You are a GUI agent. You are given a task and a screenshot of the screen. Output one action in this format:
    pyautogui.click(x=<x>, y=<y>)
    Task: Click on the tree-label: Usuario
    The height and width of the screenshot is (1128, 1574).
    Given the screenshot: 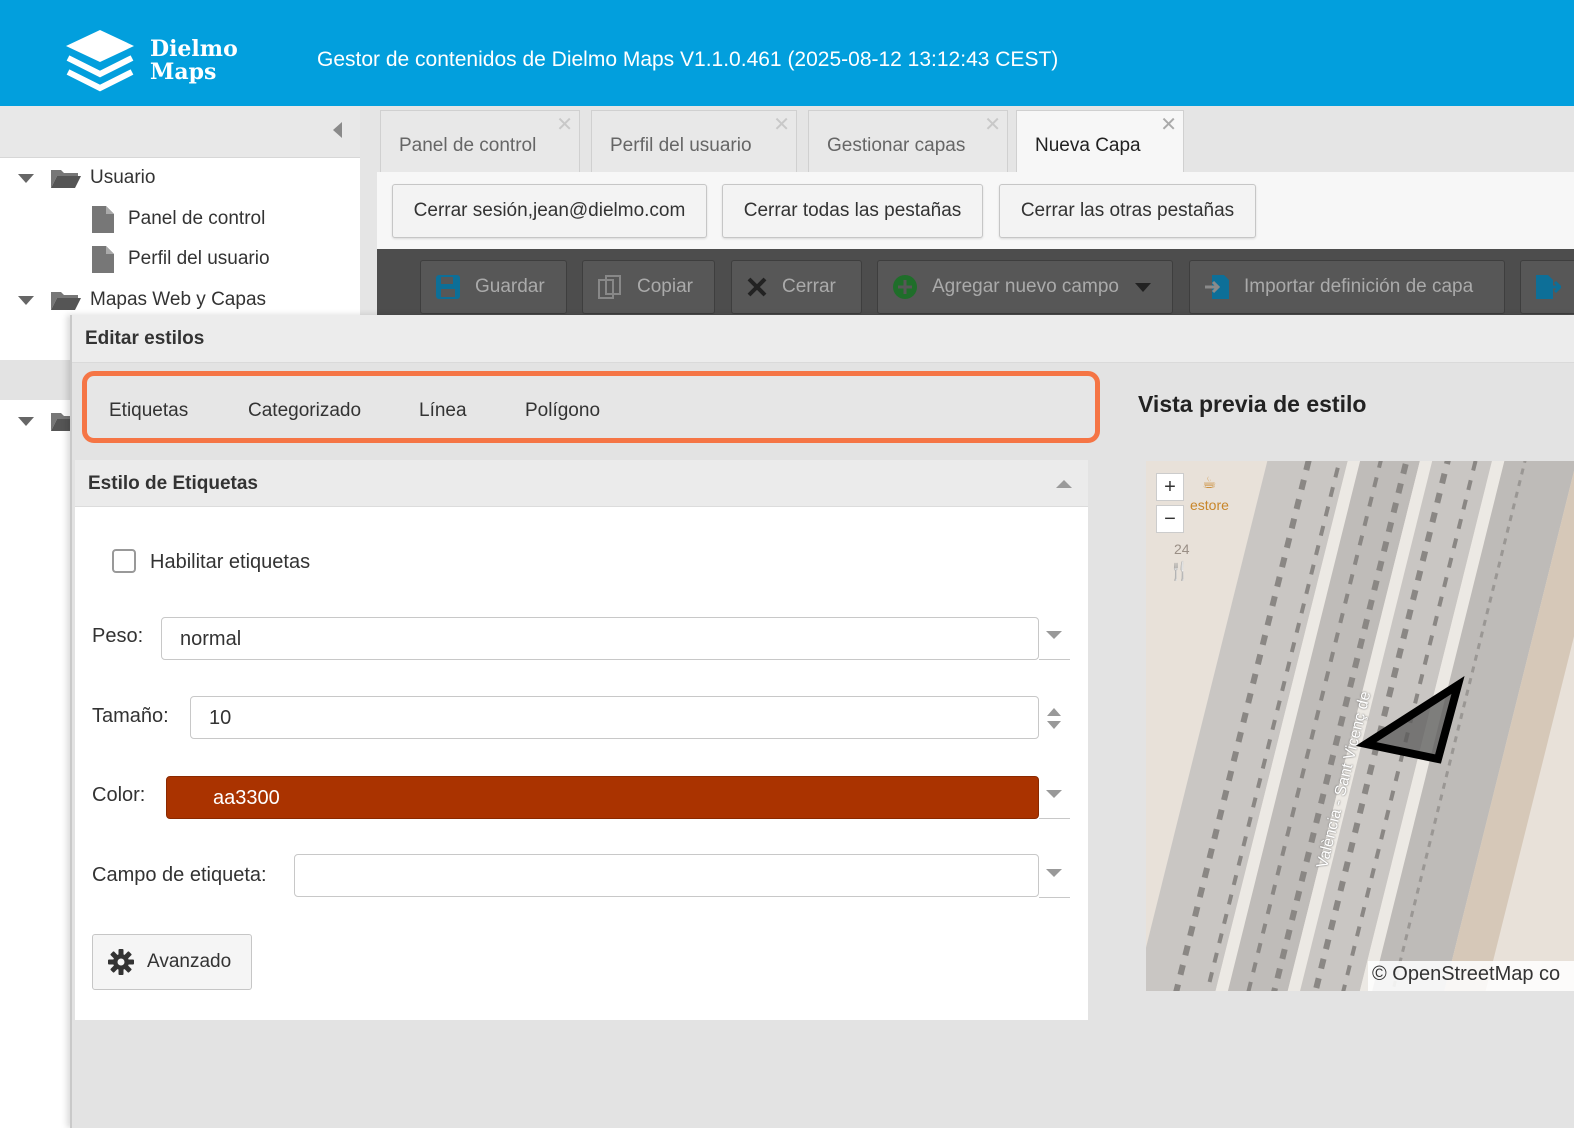 What is the action you would take?
    pyautogui.click(x=123, y=177)
    